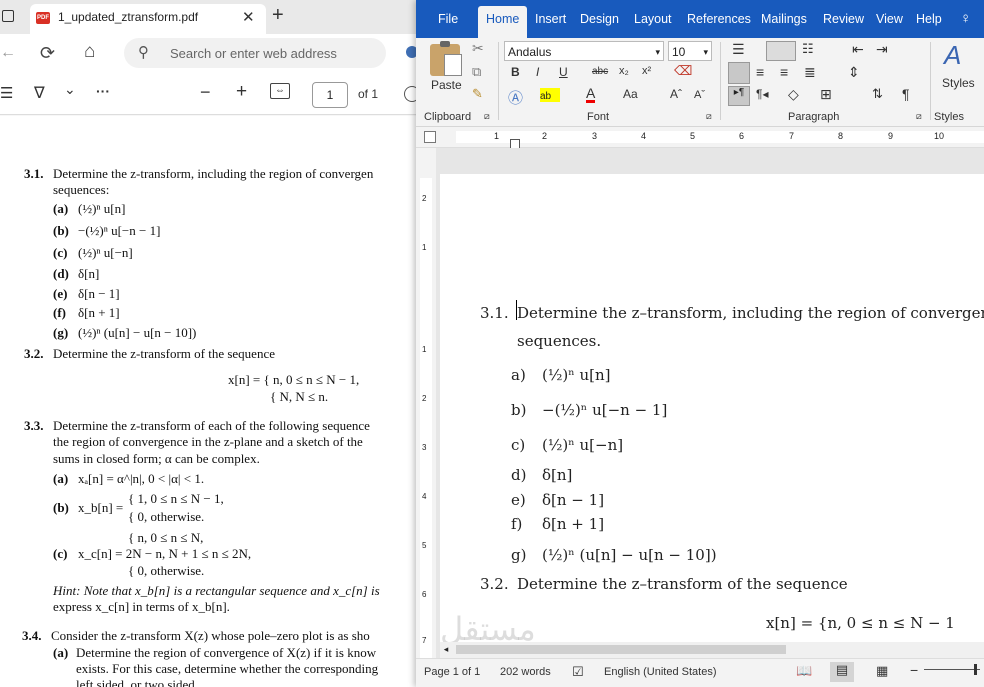 Image resolution: width=984 pixels, height=687 pixels. I want to click on tab-mailings: Mailings, so click(784, 19).